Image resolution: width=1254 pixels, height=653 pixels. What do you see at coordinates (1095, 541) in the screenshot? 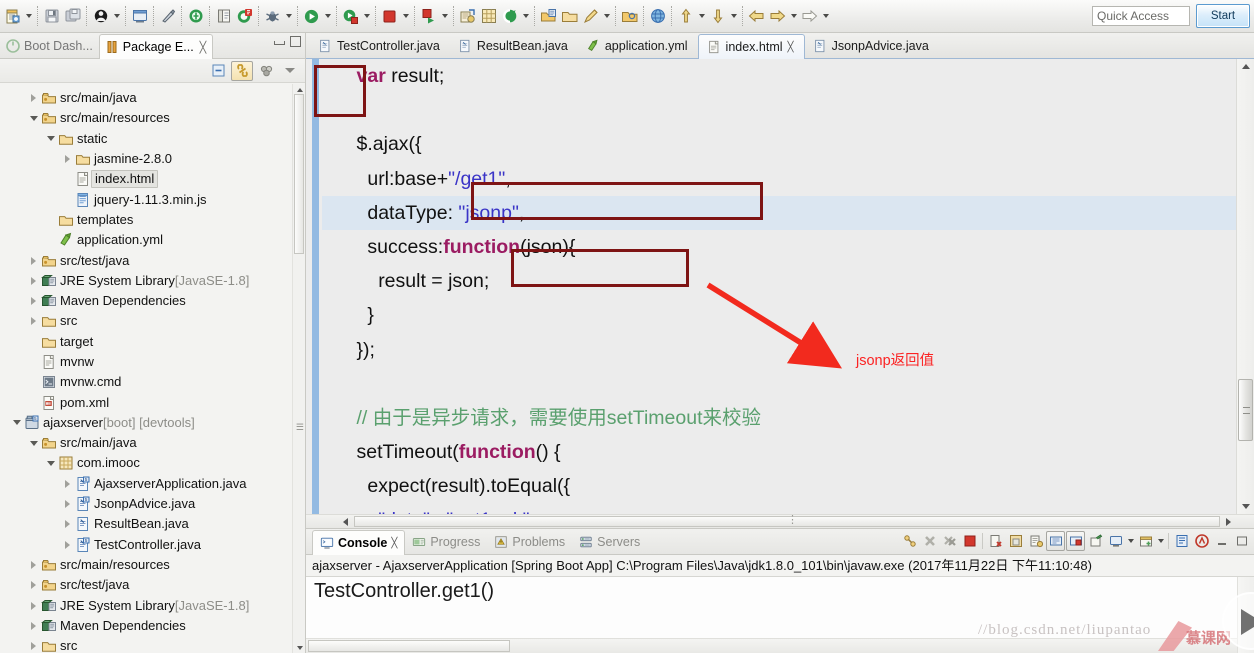
I see `display-selected-console-icon` at bounding box center [1095, 541].